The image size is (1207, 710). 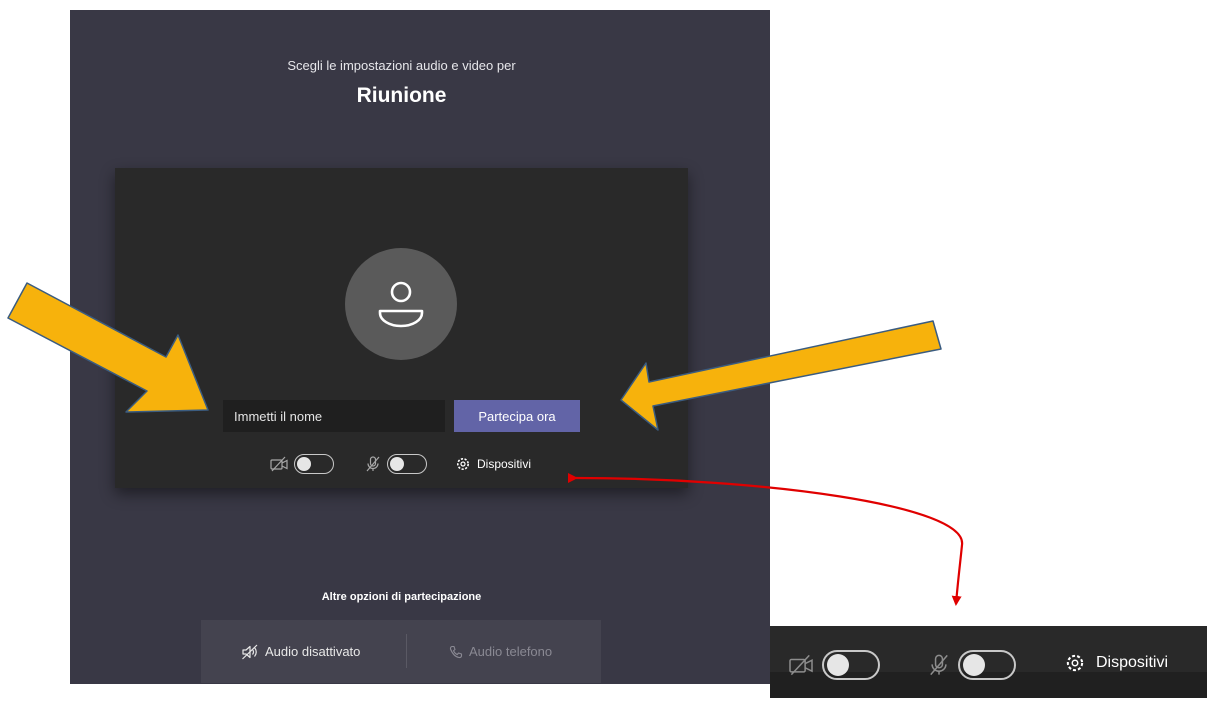 I want to click on mic-control, so click(x=396, y=464).